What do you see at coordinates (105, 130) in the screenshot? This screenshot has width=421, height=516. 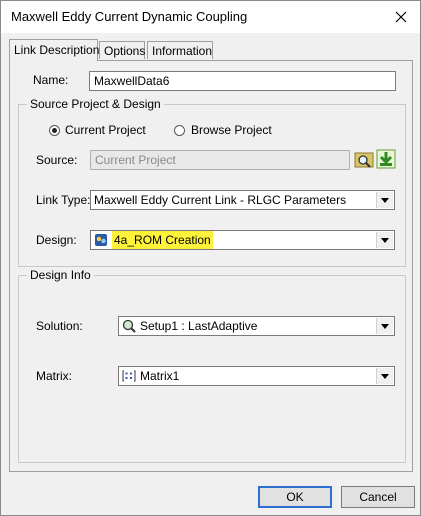 I see `current-project-label: Current Project` at bounding box center [105, 130].